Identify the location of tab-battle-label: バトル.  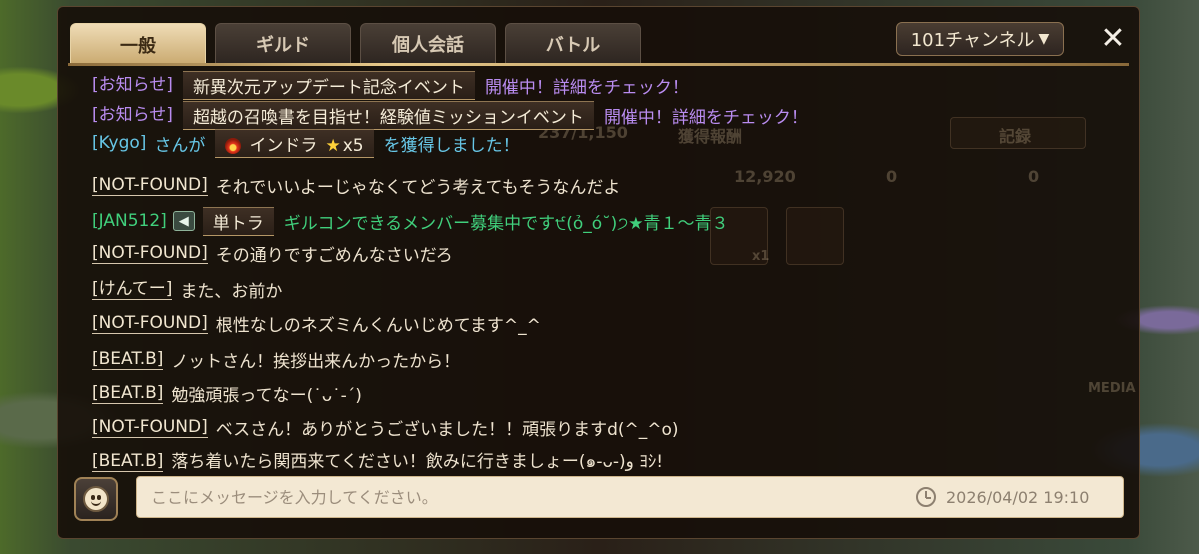
(573, 45).